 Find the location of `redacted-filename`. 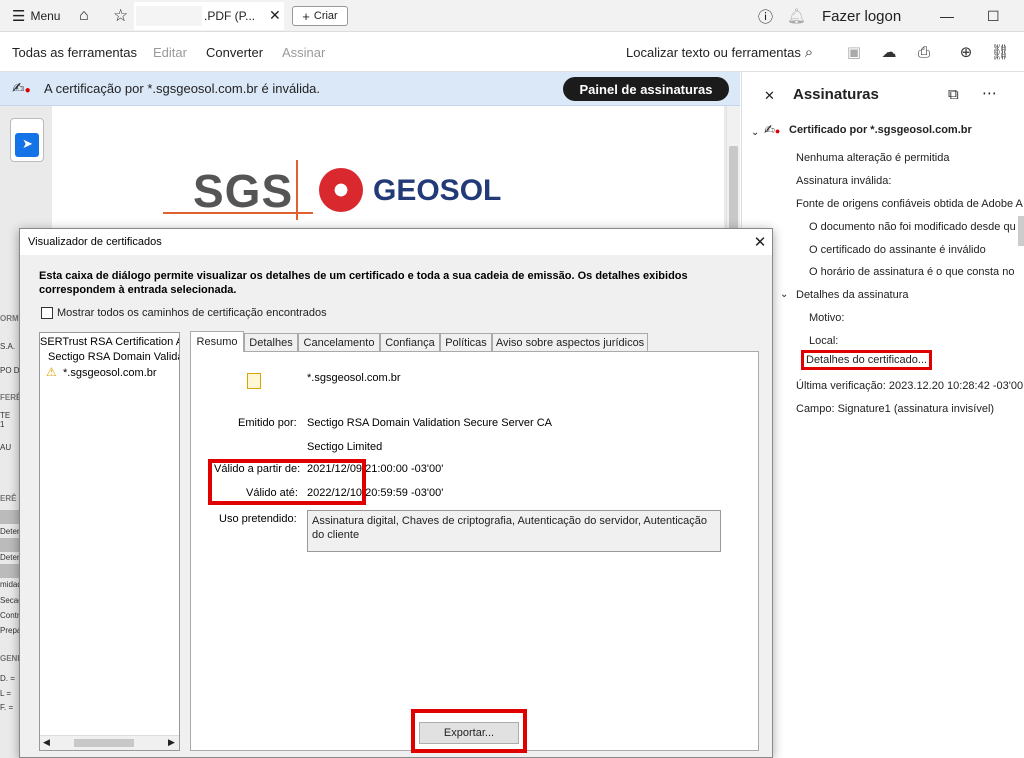

redacted-filename is located at coordinates (169, 16).